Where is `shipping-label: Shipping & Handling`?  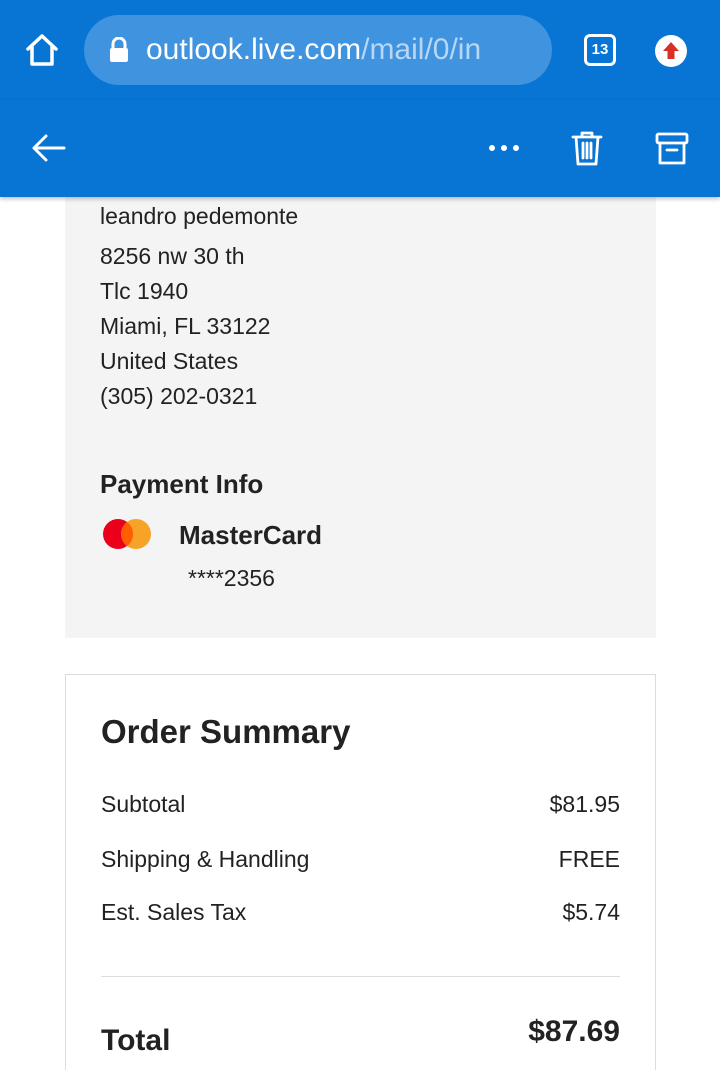 shipping-label: Shipping & Handling is located at coordinates (205, 859).